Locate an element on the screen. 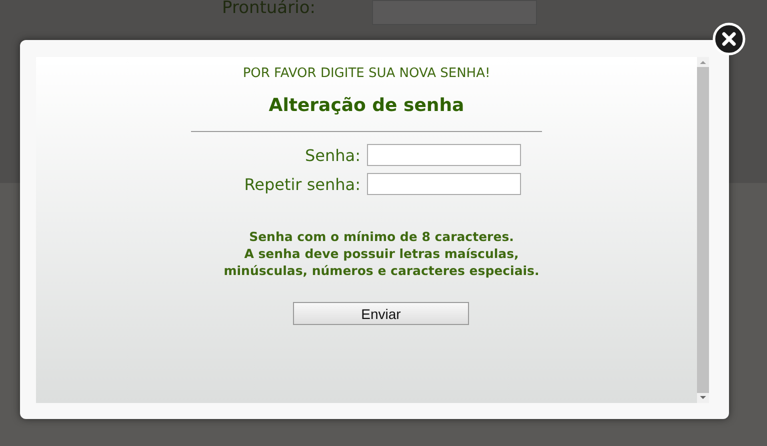 The height and width of the screenshot is (446, 767). password-hint: Senha com o mínimo de 8 caracteres. A senha deve possuir letras maísculas, minúsculas, números e caracteres especiais. is located at coordinates (382, 253).